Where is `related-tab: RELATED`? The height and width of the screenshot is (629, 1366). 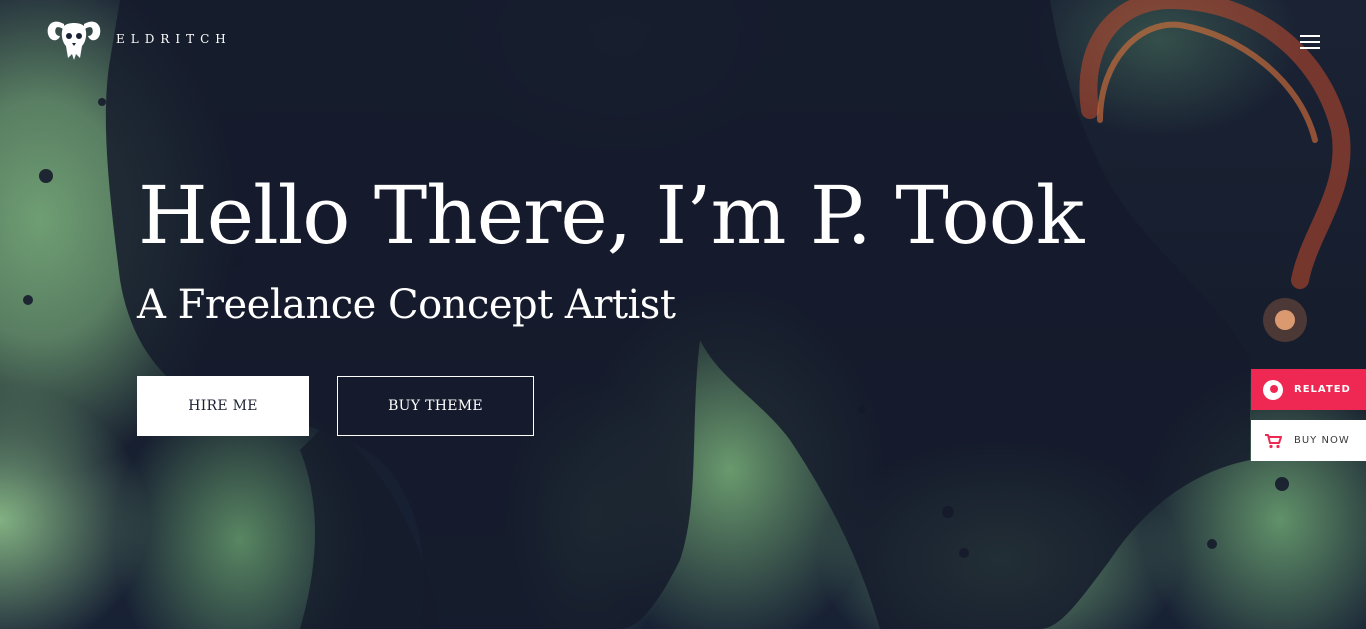
related-tab: RELATED is located at coordinates (1308, 389).